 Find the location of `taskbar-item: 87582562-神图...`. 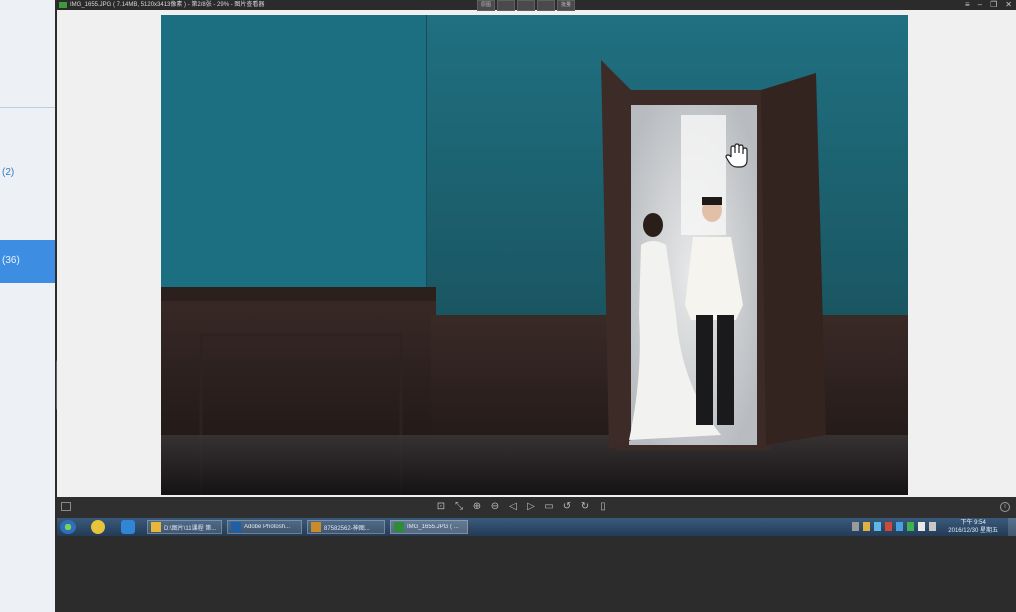

taskbar-item: 87582562-神图... is located at coordinates (346, 527).